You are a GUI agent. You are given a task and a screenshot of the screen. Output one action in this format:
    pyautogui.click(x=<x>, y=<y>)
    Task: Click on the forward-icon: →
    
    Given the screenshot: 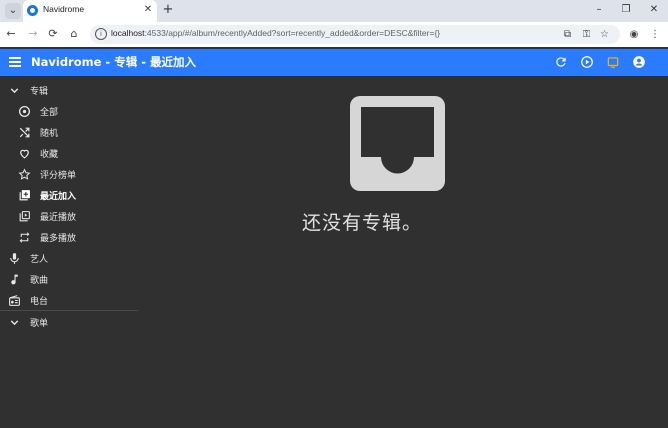 What is the action you would take?
    pyautogui.click(x=33, y=34)
    